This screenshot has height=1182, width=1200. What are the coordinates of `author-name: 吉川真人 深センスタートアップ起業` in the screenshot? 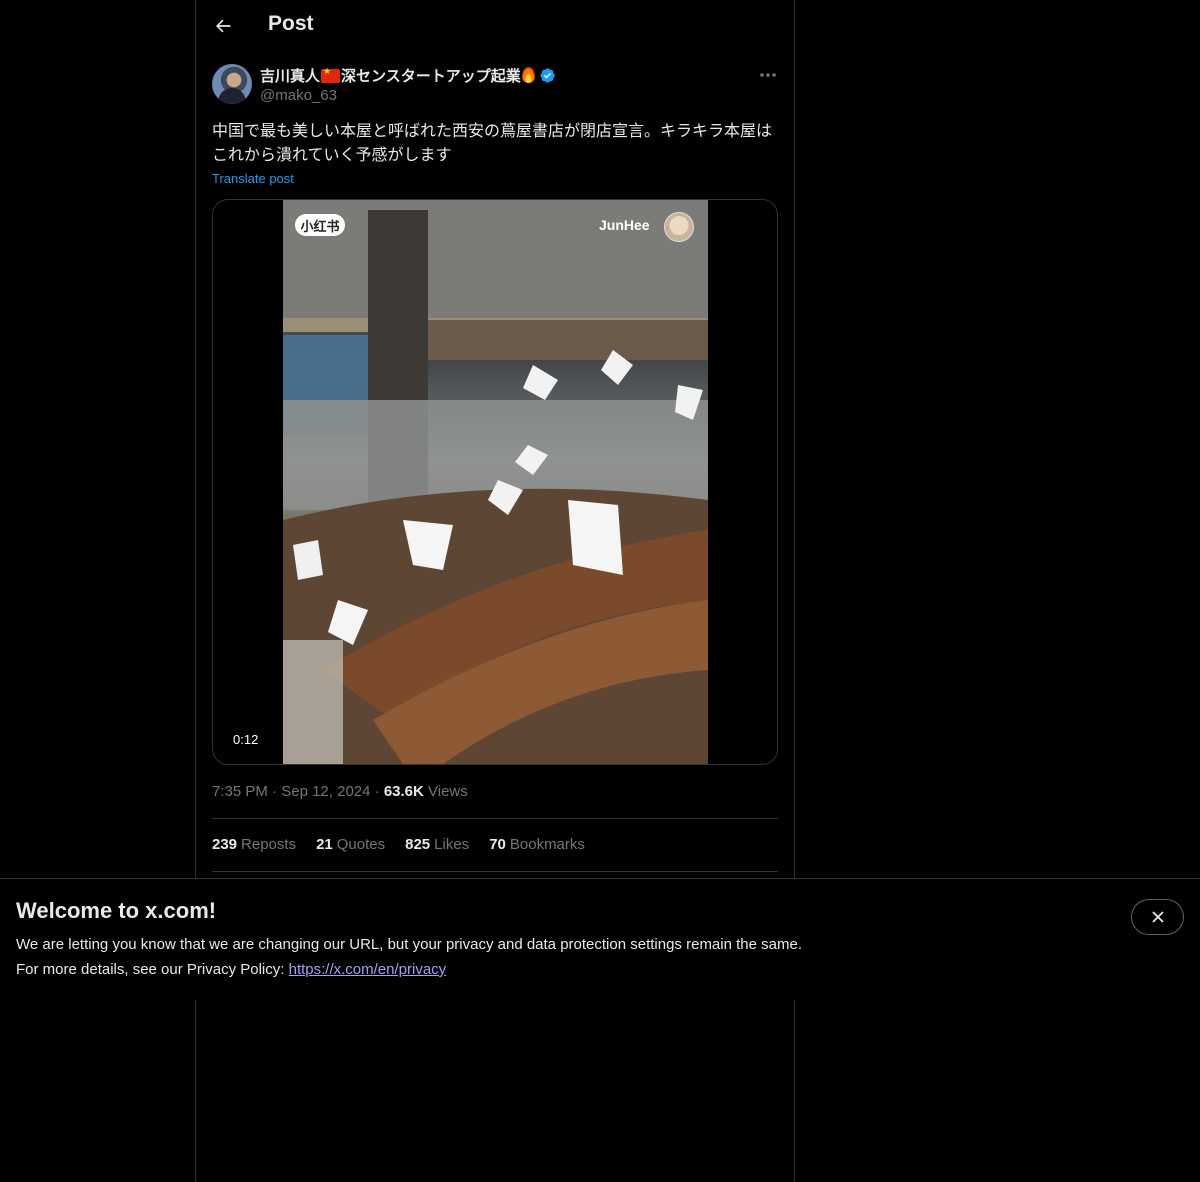 It's located at (408, 75).